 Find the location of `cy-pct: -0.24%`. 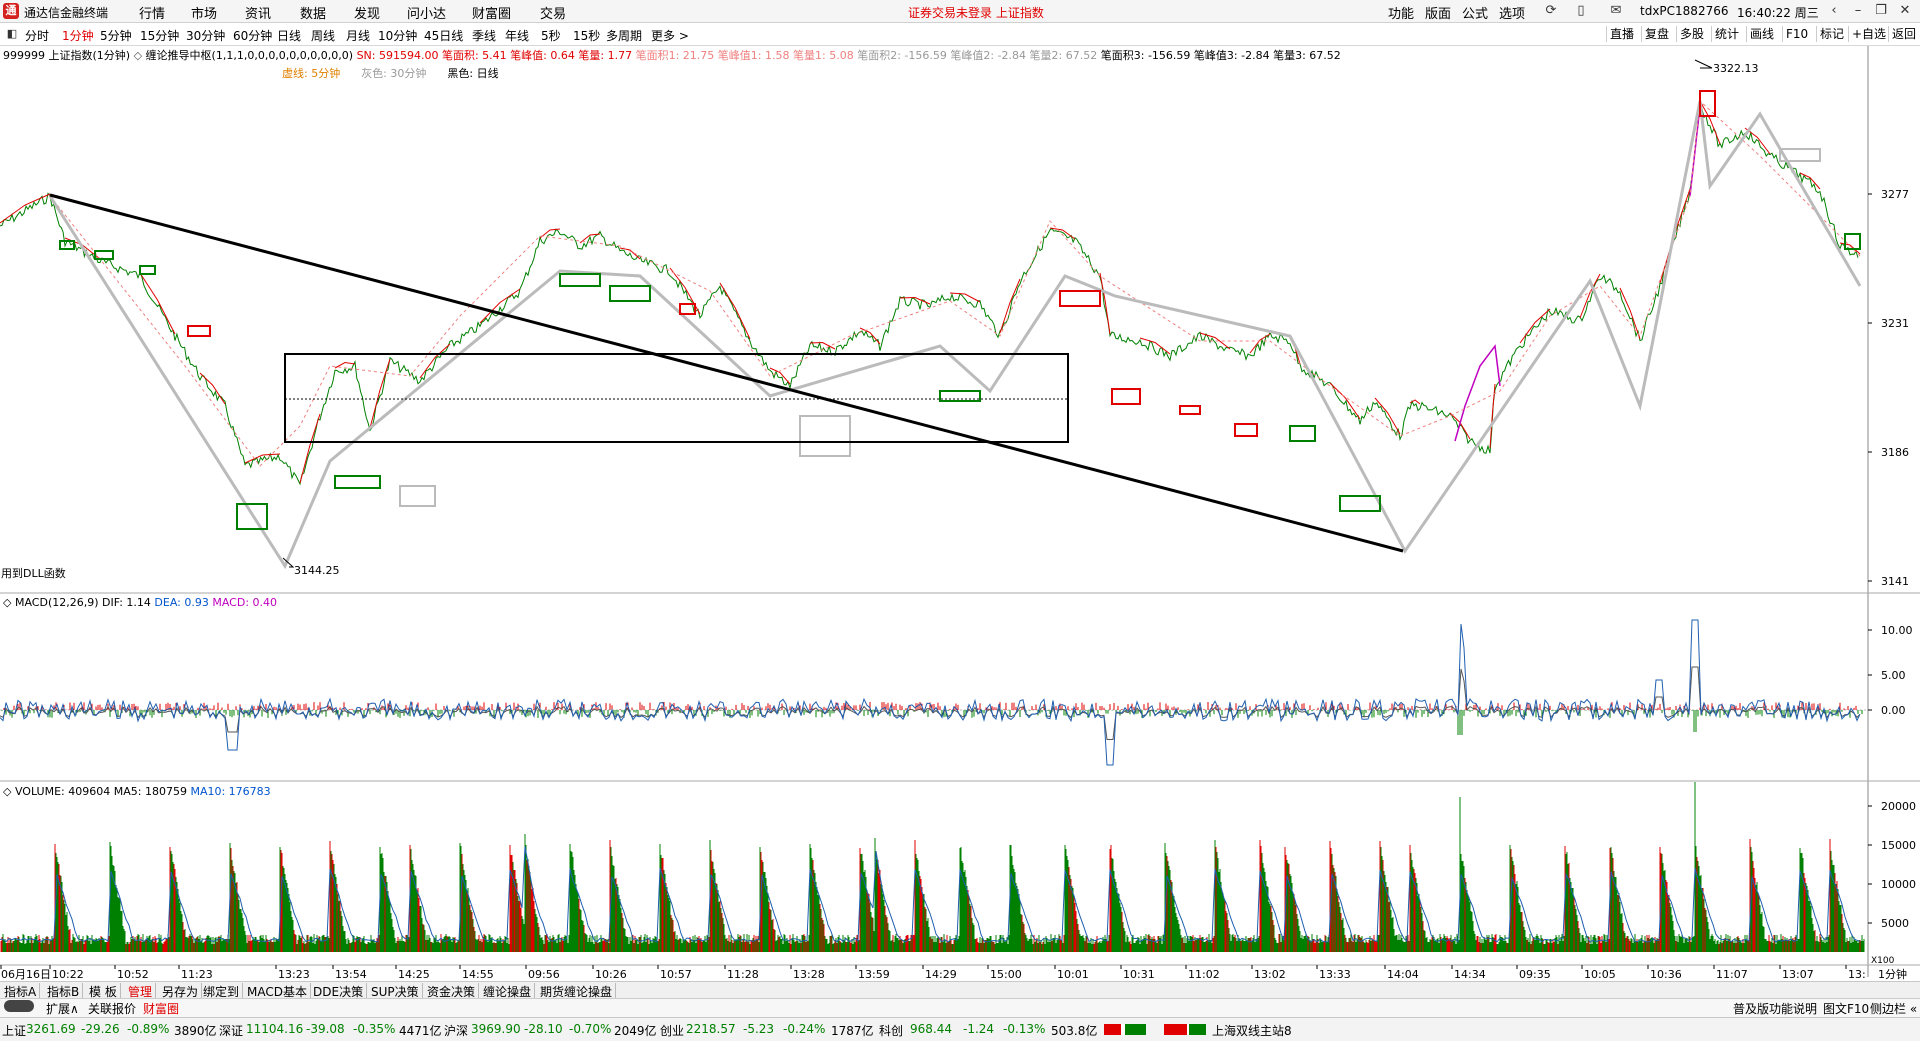

cy-pct: -0.24% is located at coordinates (804, 1029).